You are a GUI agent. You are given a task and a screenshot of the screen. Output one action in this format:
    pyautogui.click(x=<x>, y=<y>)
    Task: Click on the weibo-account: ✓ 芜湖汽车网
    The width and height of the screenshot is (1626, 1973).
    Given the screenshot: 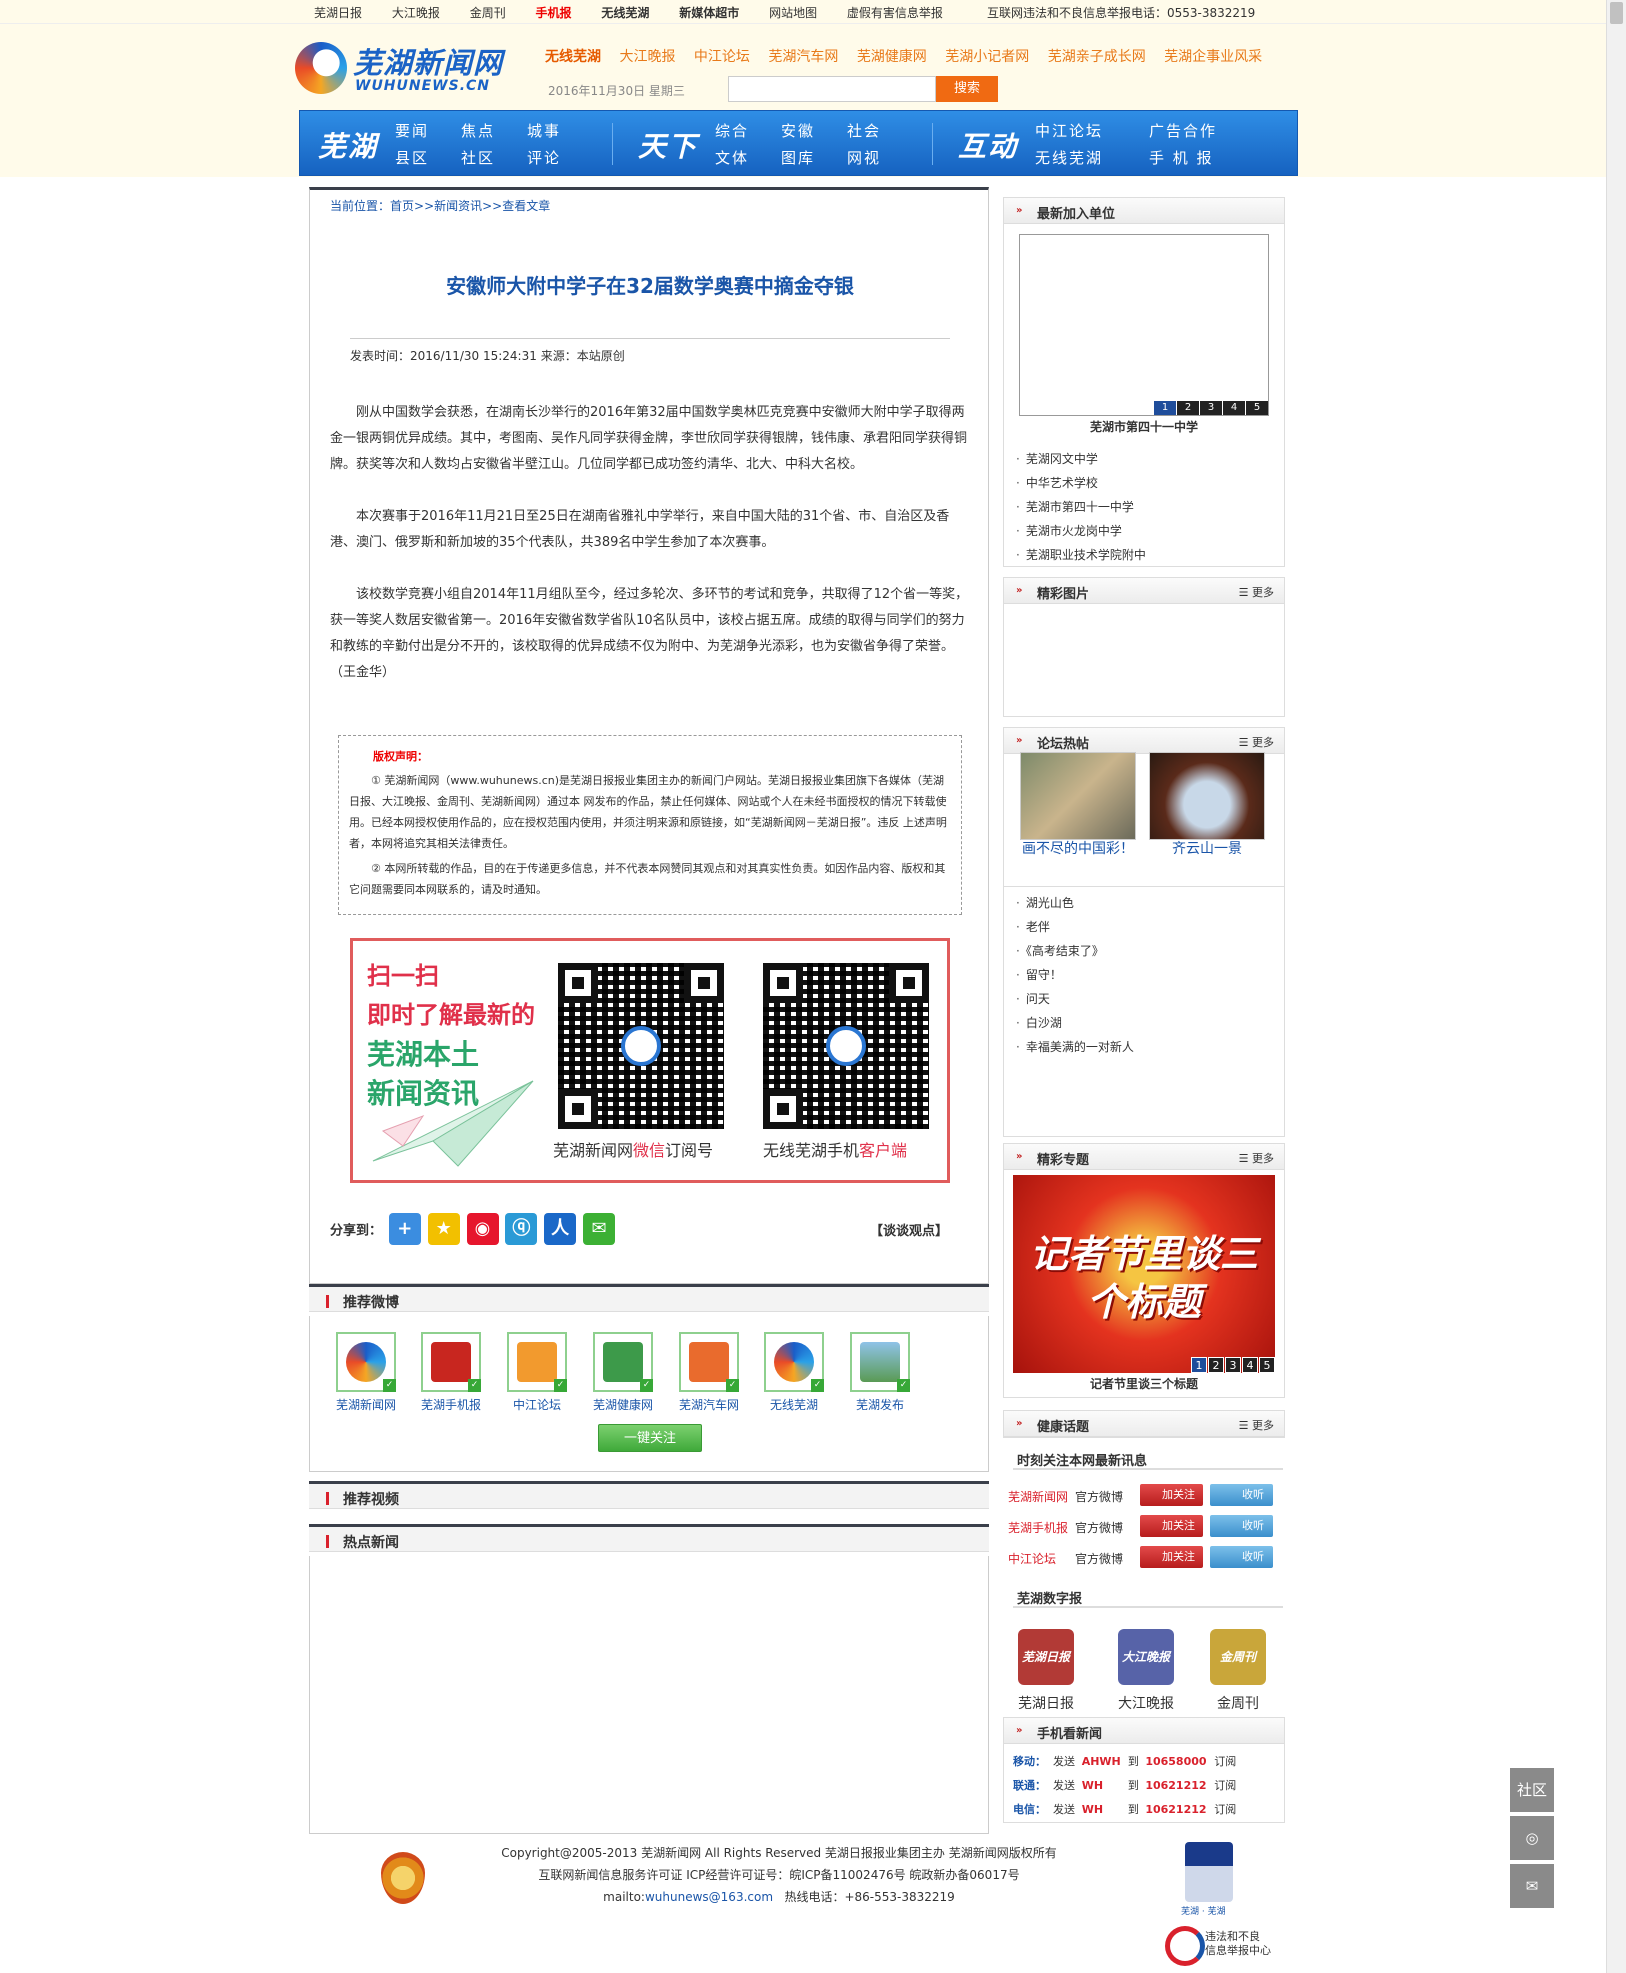 What is the action you would take?
    pyautogui.click(x=709, y=1372)
    